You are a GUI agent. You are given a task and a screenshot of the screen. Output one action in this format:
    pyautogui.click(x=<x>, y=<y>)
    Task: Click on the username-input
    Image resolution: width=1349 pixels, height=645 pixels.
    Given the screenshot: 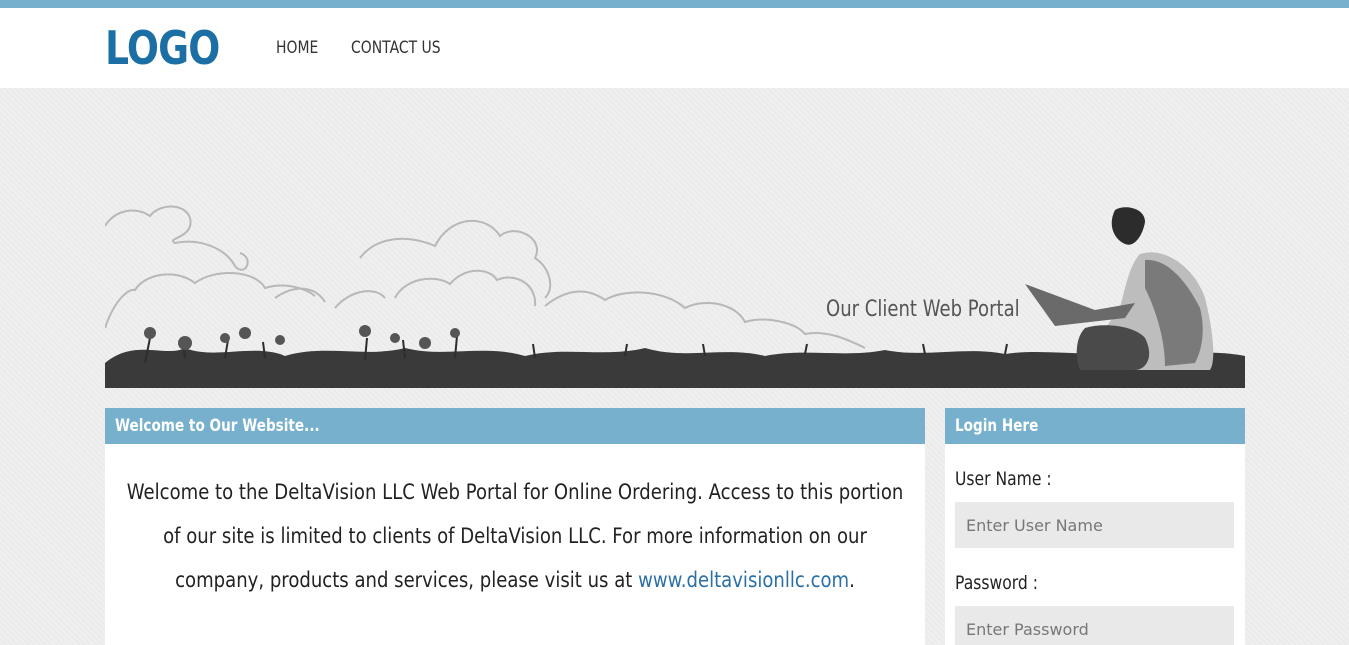 What is the action you would take?
    pyautogui.click(x=1094, y=525)
    